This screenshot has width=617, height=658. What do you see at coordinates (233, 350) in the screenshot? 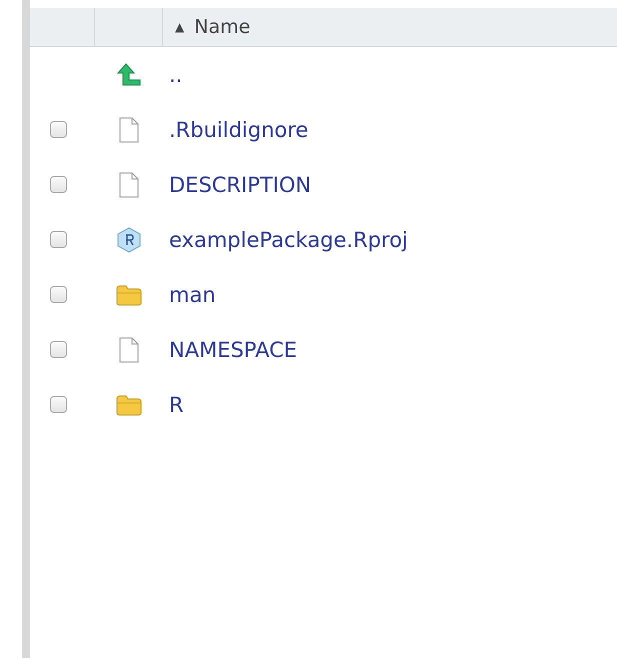
I see `file-name-link: NAMESPACE` at bounding box center [233, 350].